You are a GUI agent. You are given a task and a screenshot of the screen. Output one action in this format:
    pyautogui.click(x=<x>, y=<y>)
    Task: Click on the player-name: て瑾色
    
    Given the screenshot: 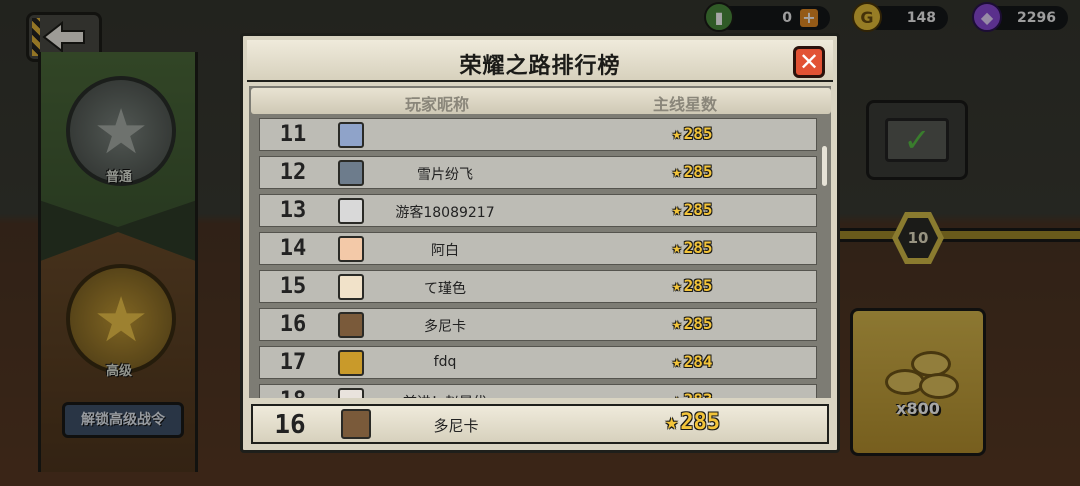 What is the action you would take?
    pyautogui.click(x=445, y=289)
    